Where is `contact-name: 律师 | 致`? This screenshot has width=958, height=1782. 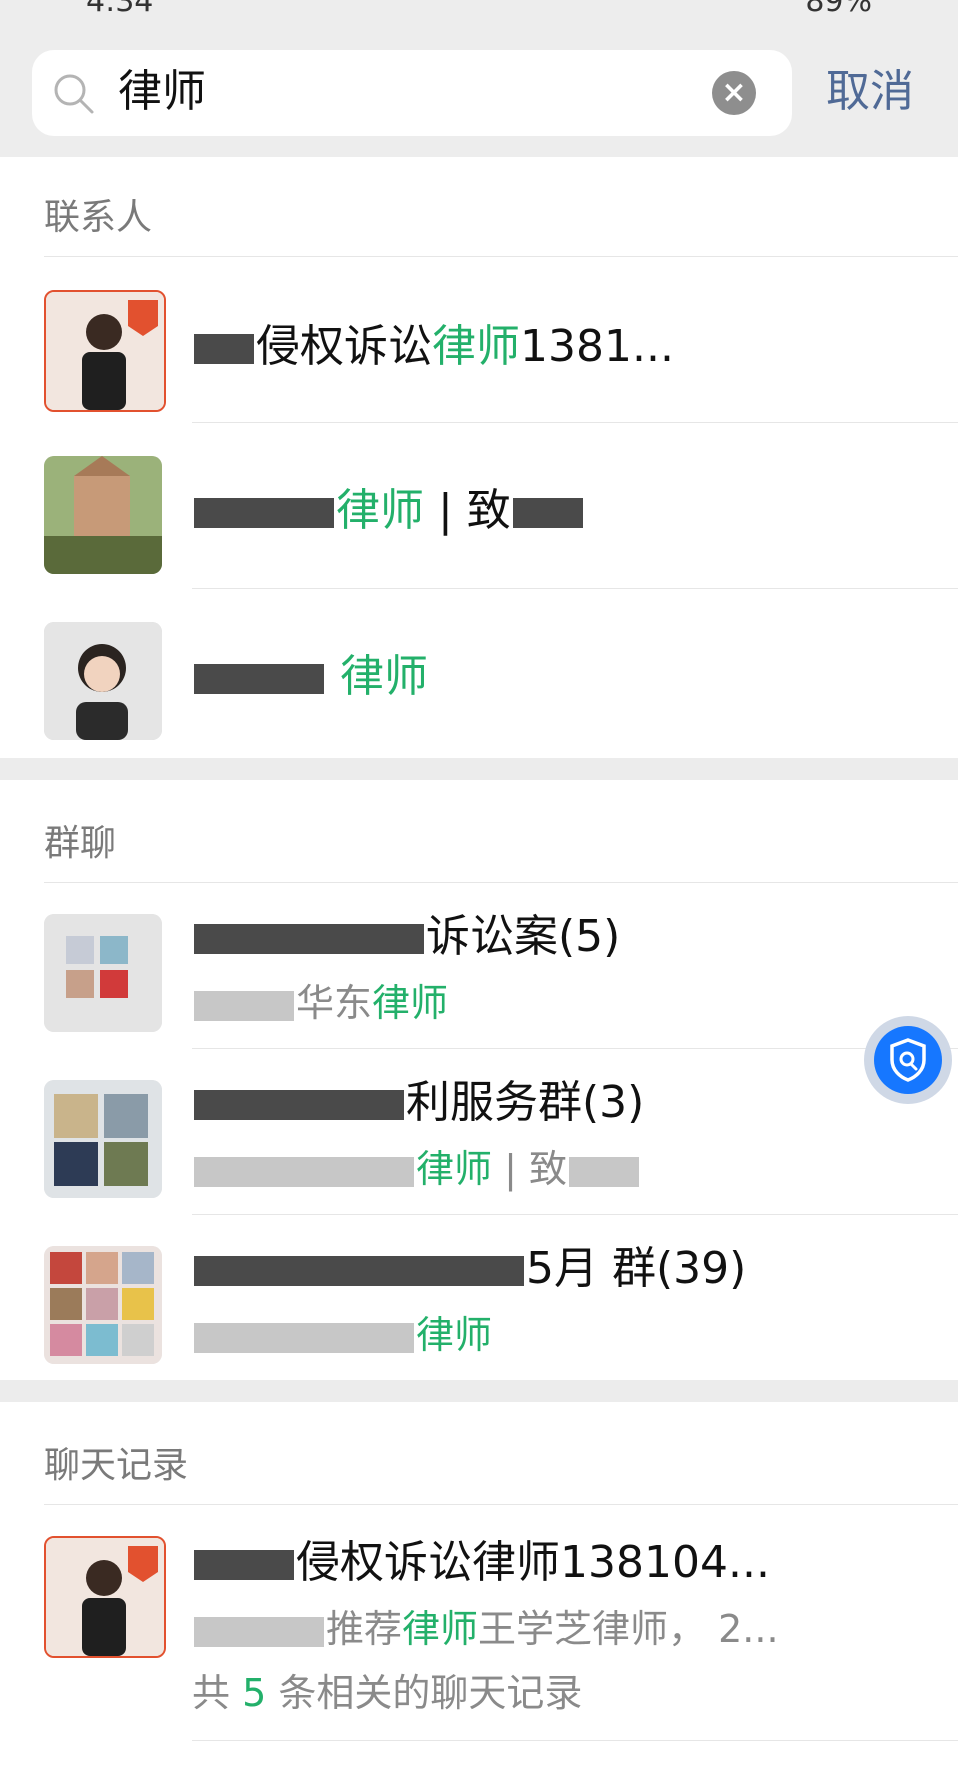 contact-name: 律师 | 致 is located at coordinates (388, 511).